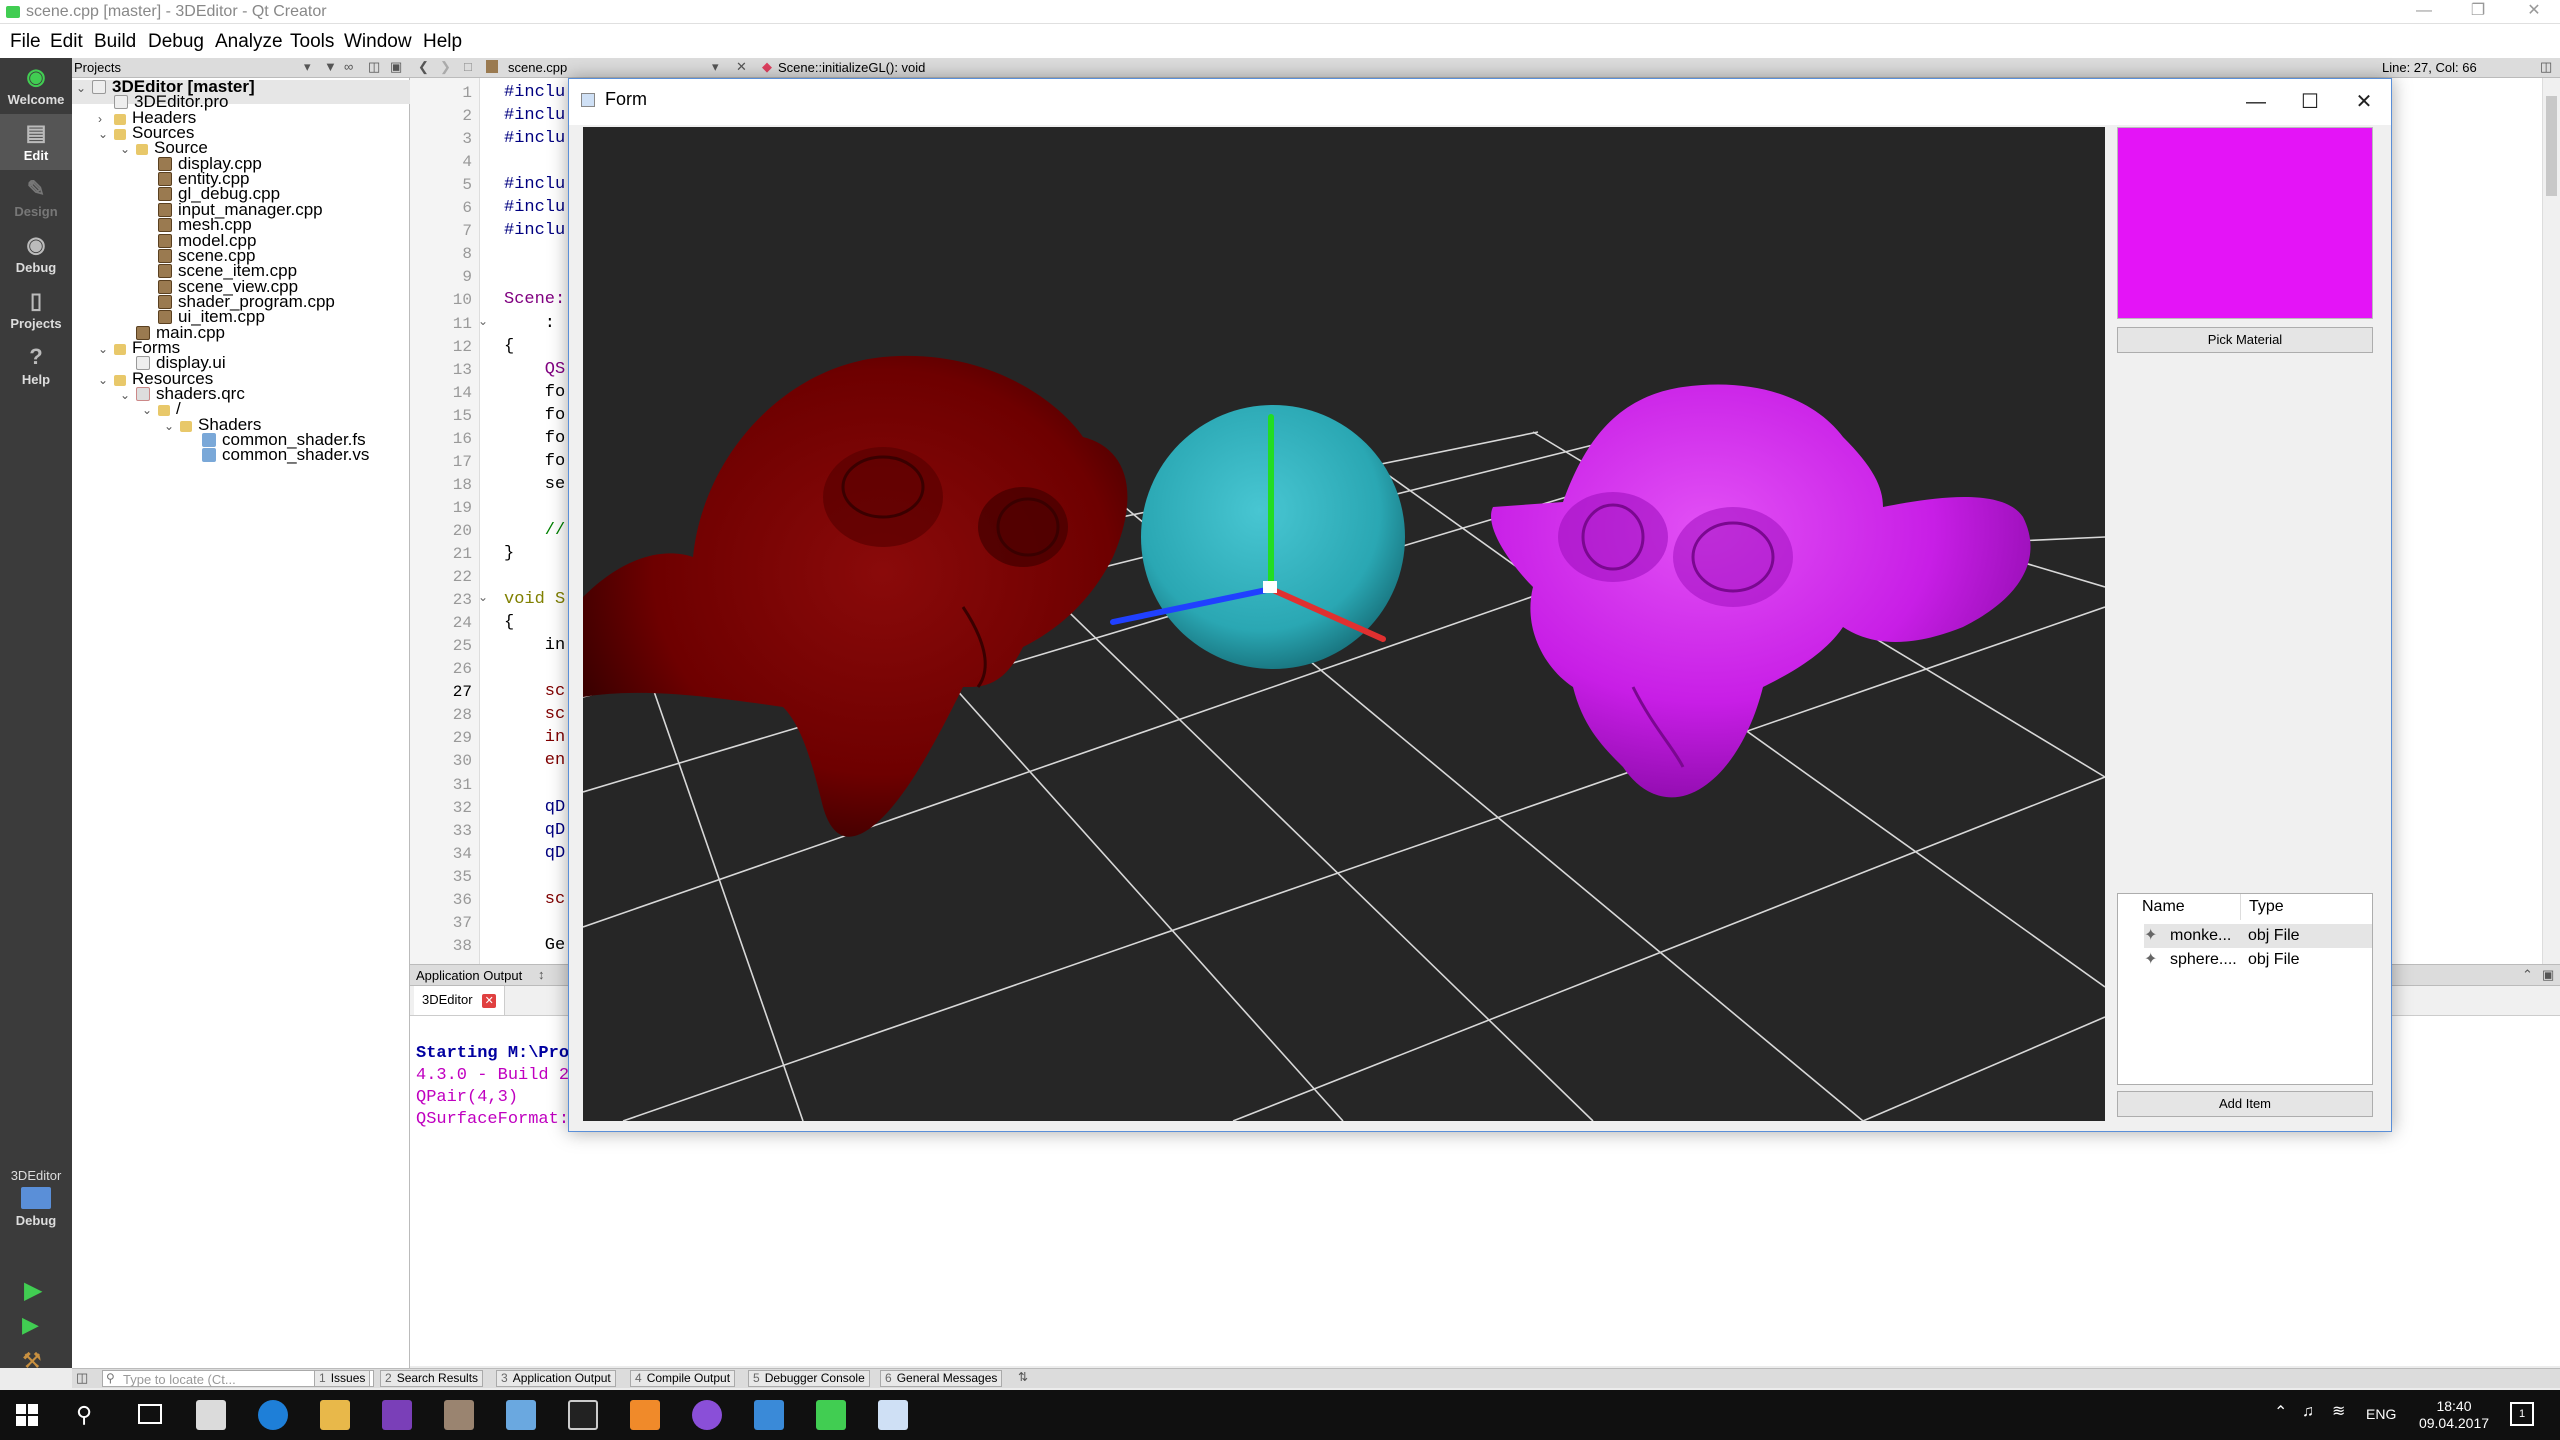 The width and height of the screenshot is (2560, 1440). What do you see at coordinates (2338, 1411) in the screenshot?
I see `network-icon: ≋` at bounding box center [2338, 1411].